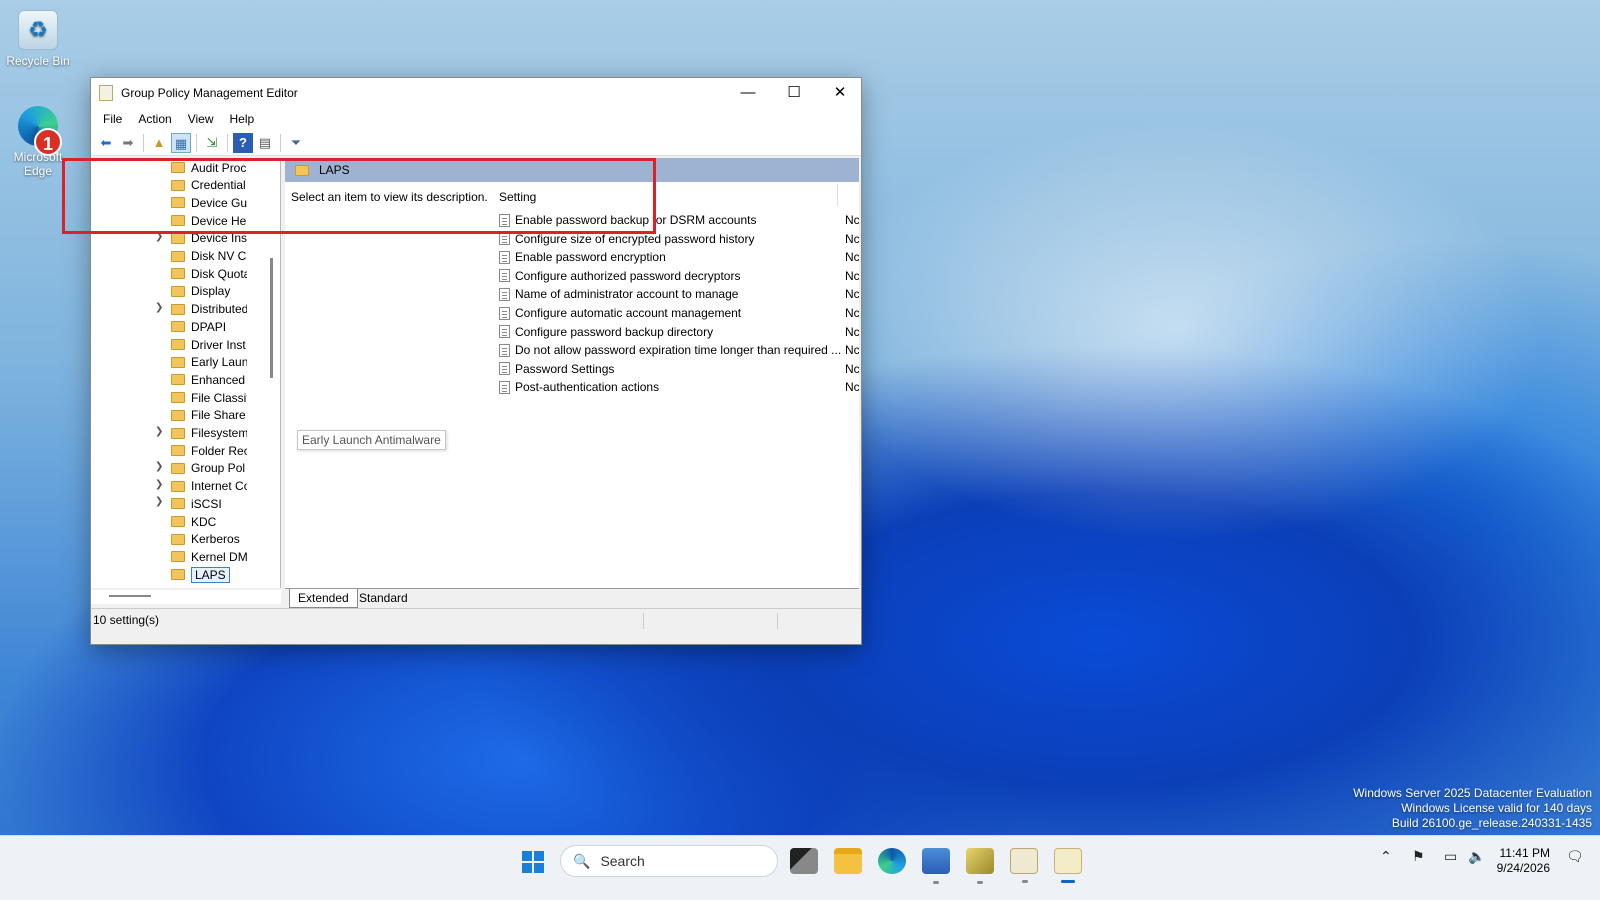 The height and width of the screenshot is (900, 1600). What do you see at coordinates (181, 142) in the screenshot?
I see `show-hide-tree-icon: ▦` at bounding box center [181, 142].